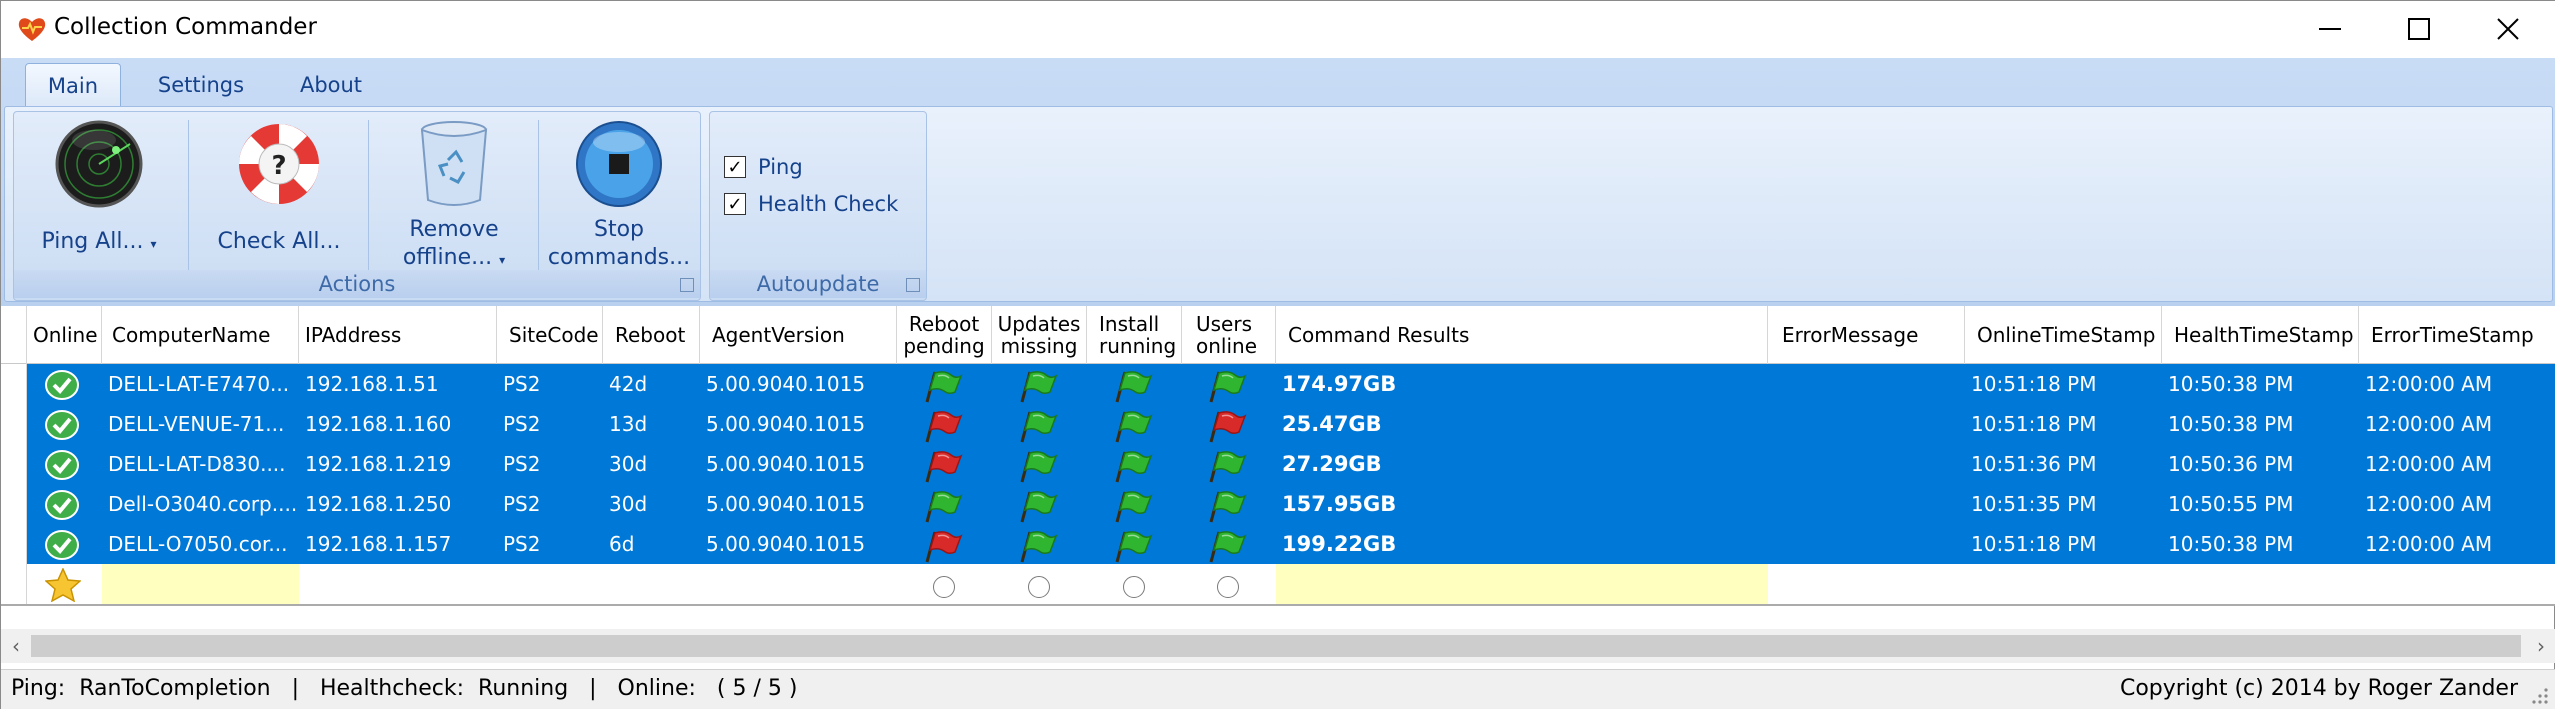 Image resolution: width=2555 pixels, height=709 pixels. Describe the element at coordinates (200, 584) in the screenshot. I see `new-computer-name-cell` at that location.